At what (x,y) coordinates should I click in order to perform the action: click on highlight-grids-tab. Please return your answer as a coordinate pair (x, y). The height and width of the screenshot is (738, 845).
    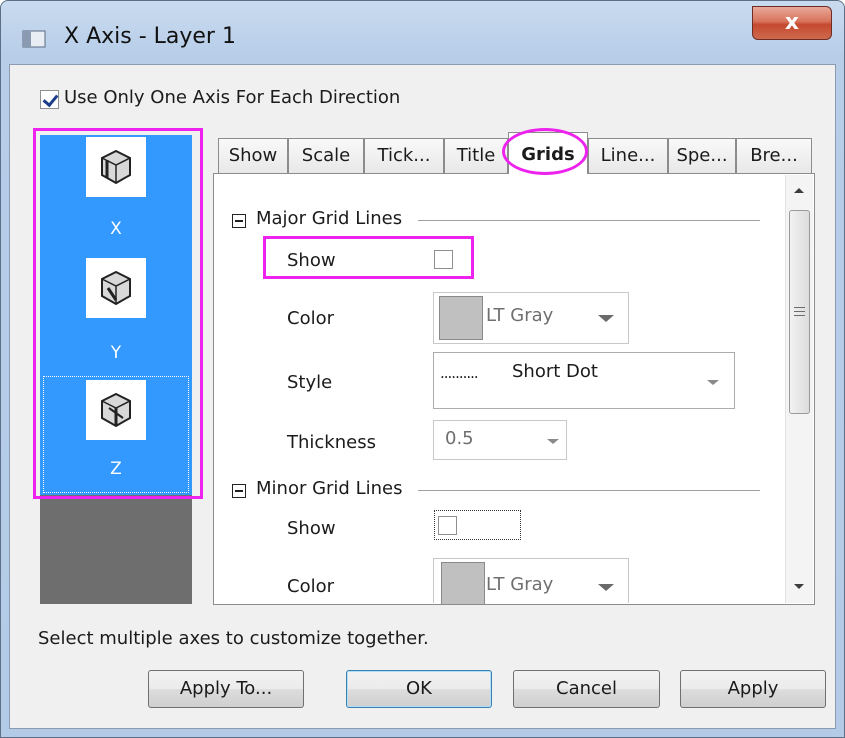
    Looking at the image, I should click on (545, 151).